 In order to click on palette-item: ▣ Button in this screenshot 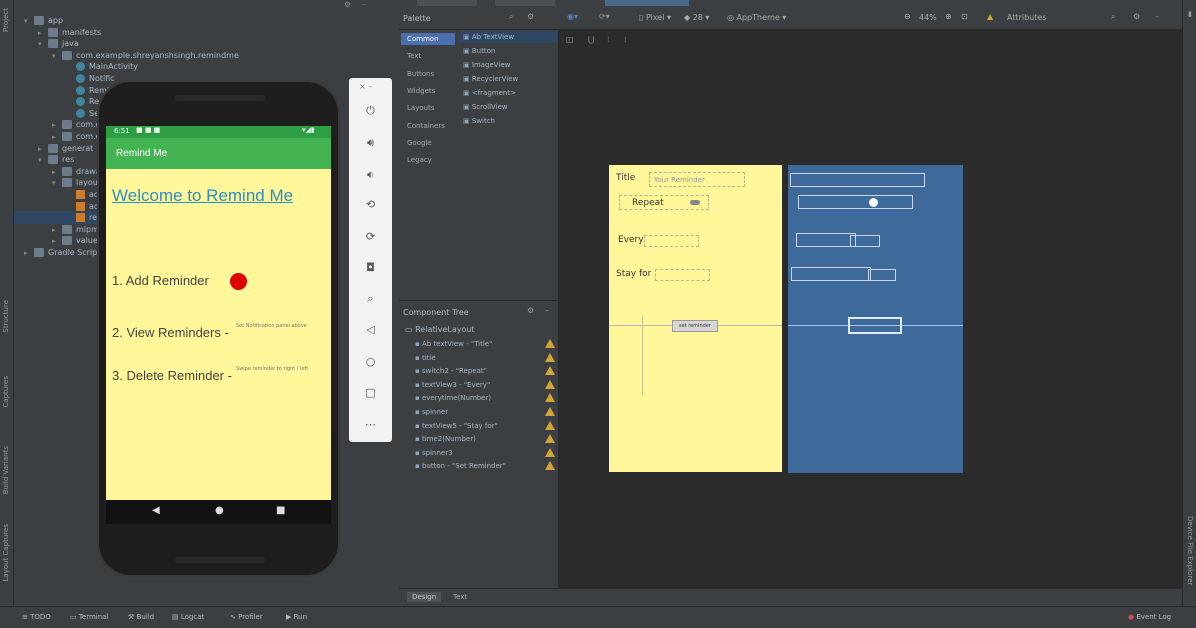, I will do `click(508, 51)`.